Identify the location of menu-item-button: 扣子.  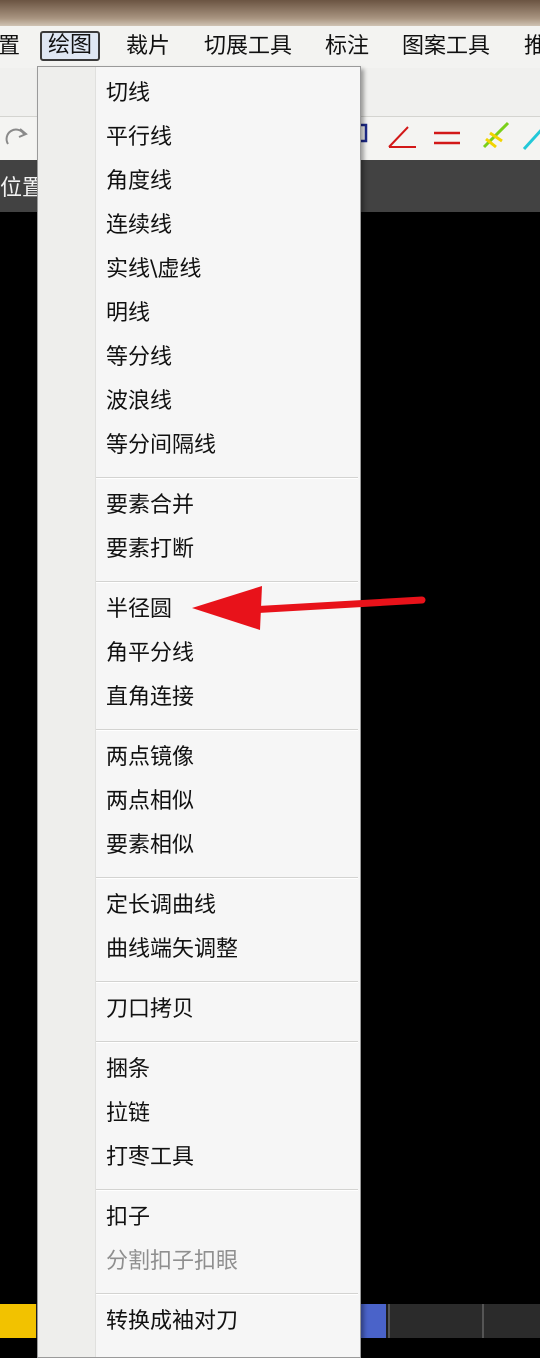
(227, 1218).